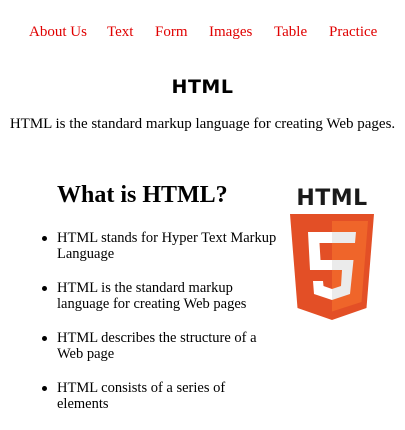 This screenshot has height=430, width=405. I want to click on html5-shield-icon, so click(332, 267).